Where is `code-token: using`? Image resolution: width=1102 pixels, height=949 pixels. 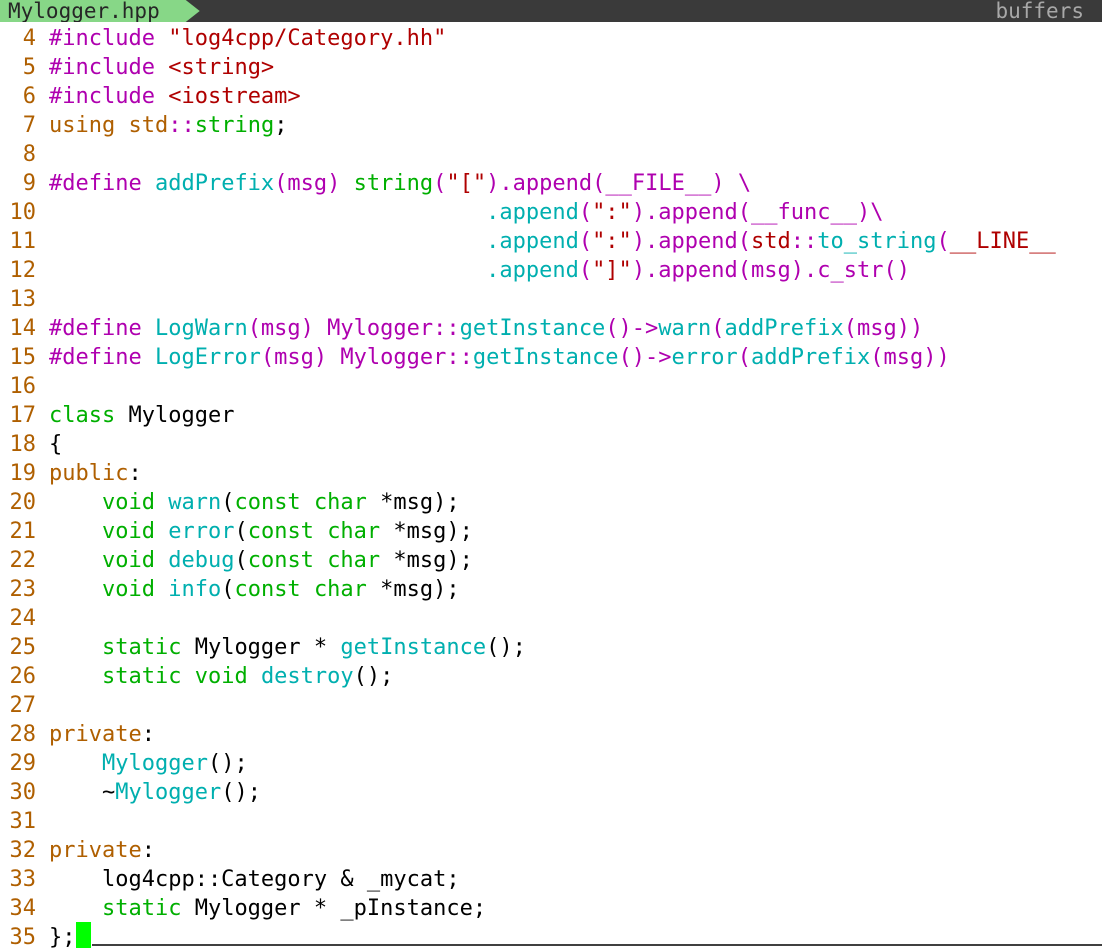 code-token: using is located at coordinates (89, 125).